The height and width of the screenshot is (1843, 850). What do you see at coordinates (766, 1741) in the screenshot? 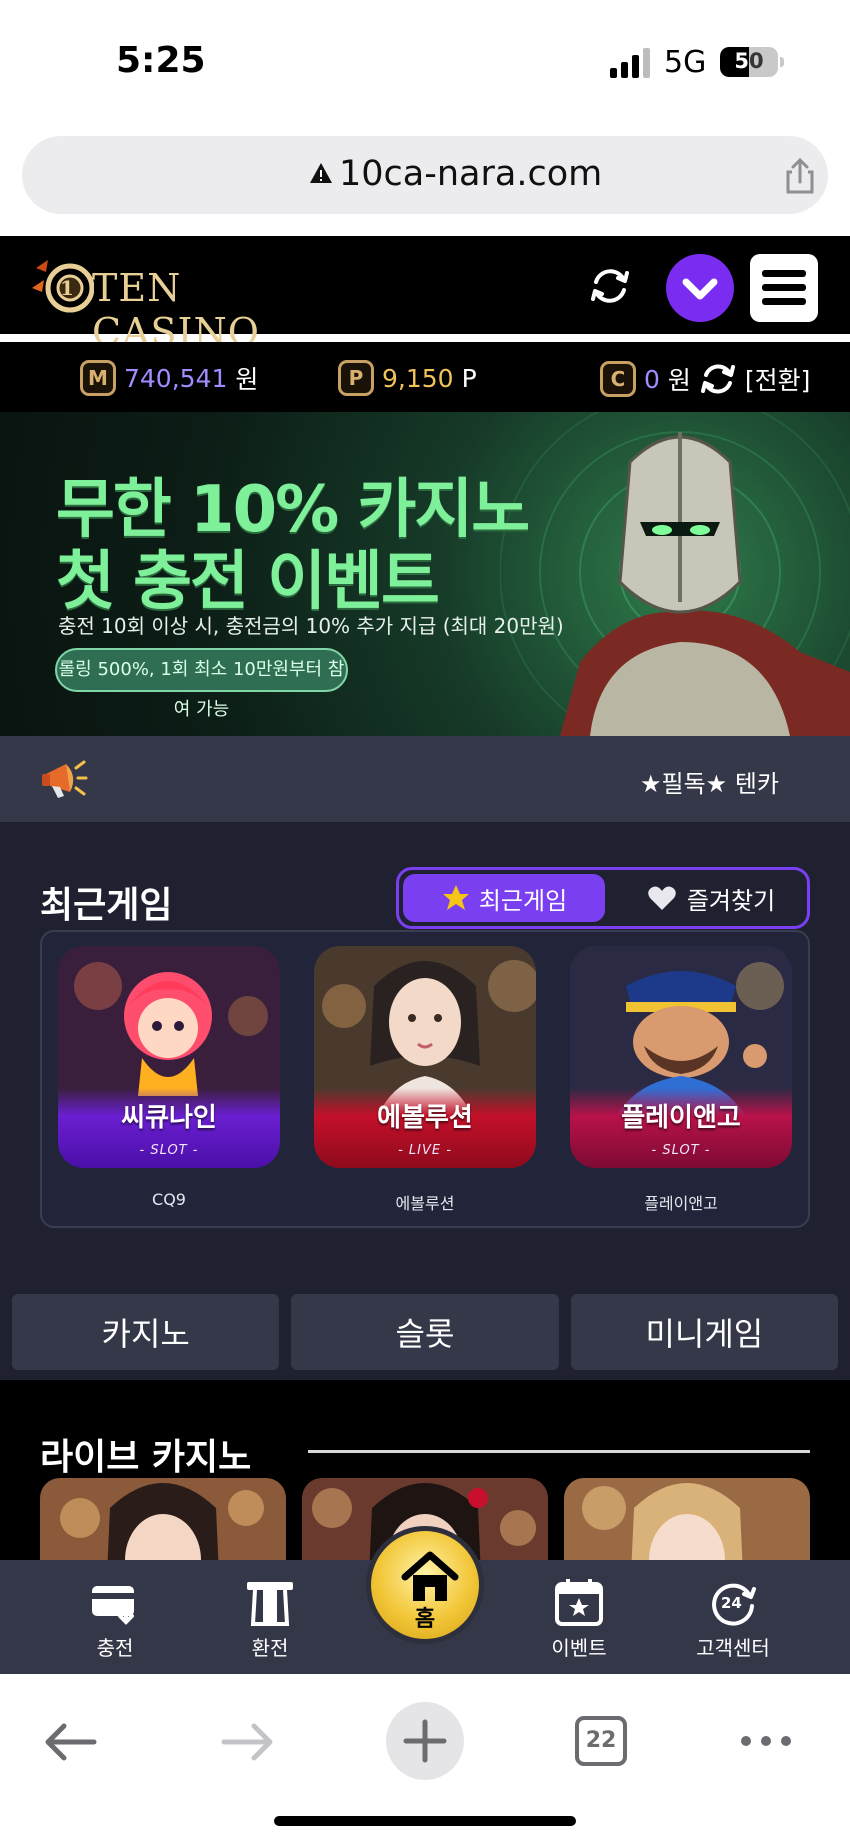
I see `more-icon` at bounding box center [766, 1741].